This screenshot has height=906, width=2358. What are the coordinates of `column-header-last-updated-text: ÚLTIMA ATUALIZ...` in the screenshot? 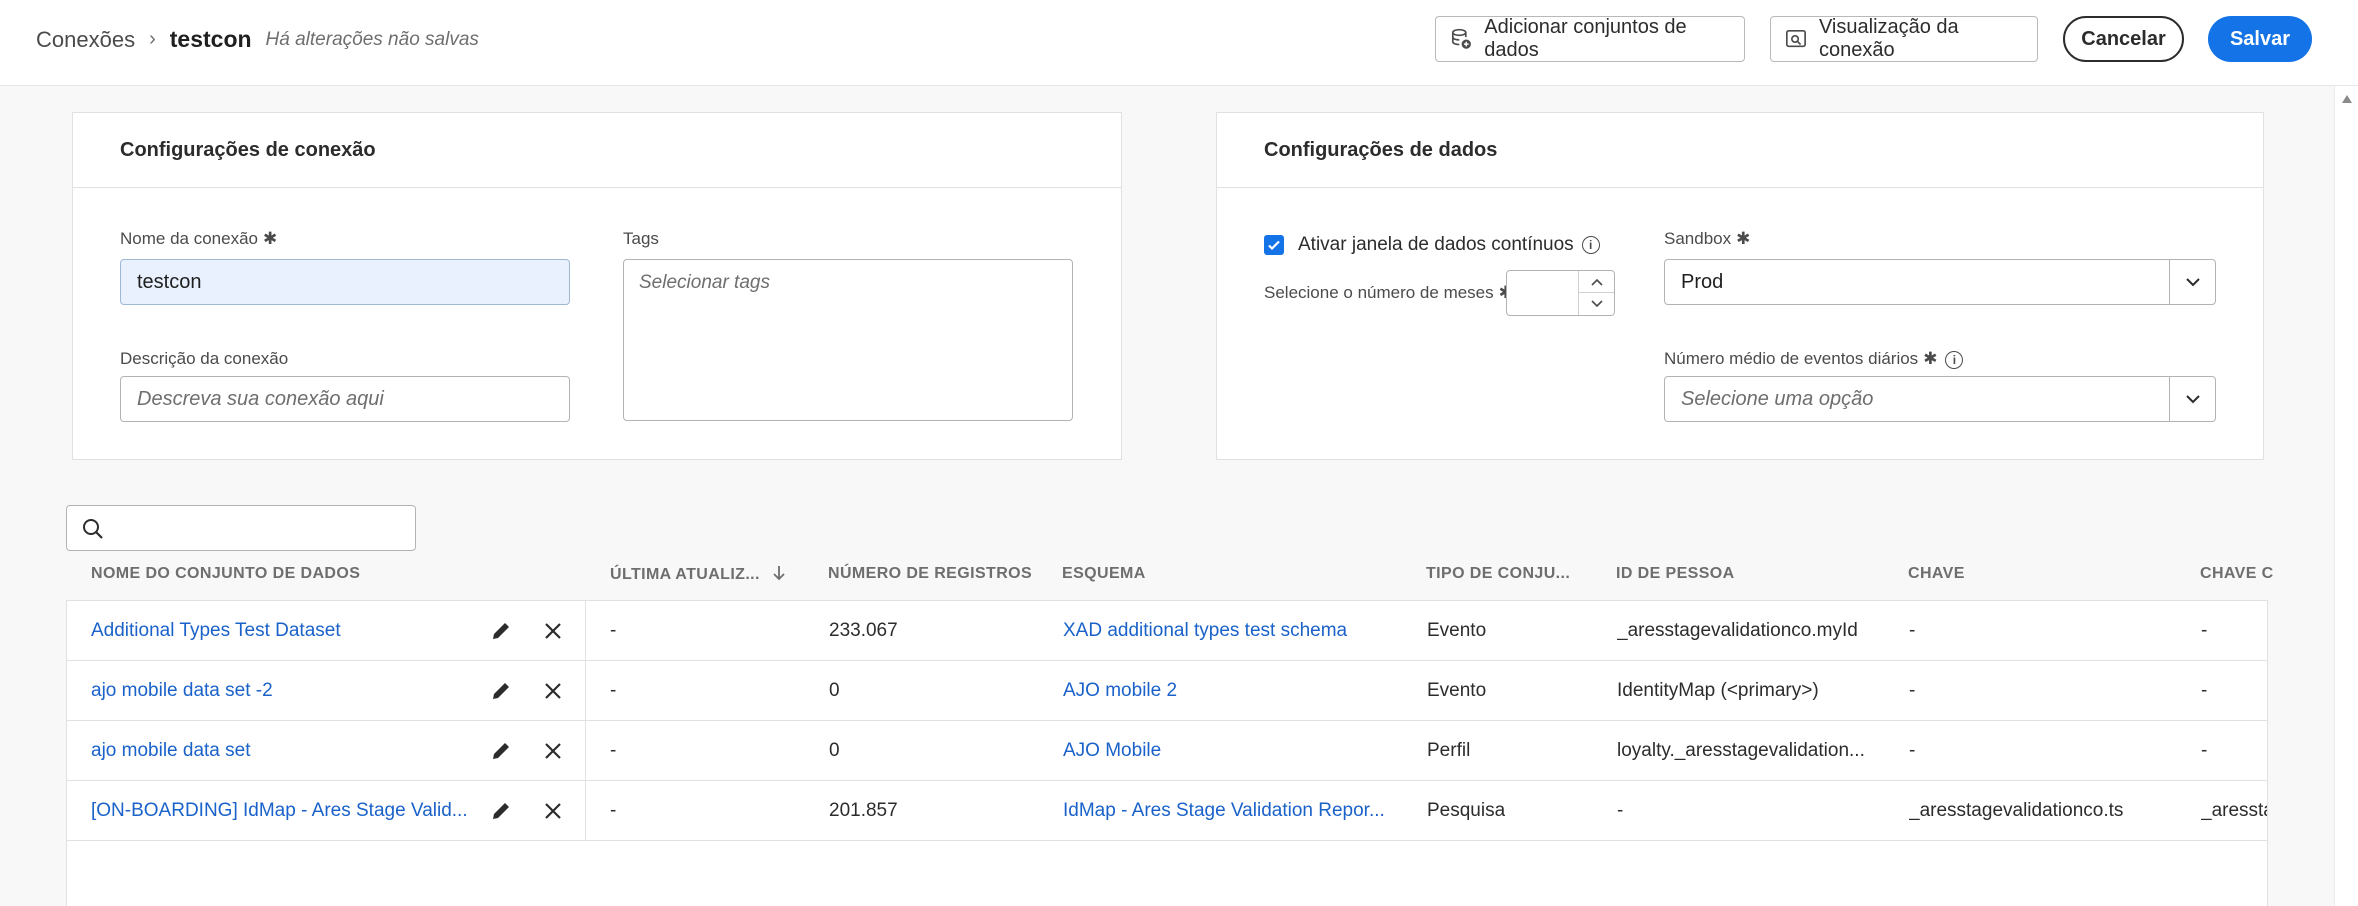 It's located at (685, 574).